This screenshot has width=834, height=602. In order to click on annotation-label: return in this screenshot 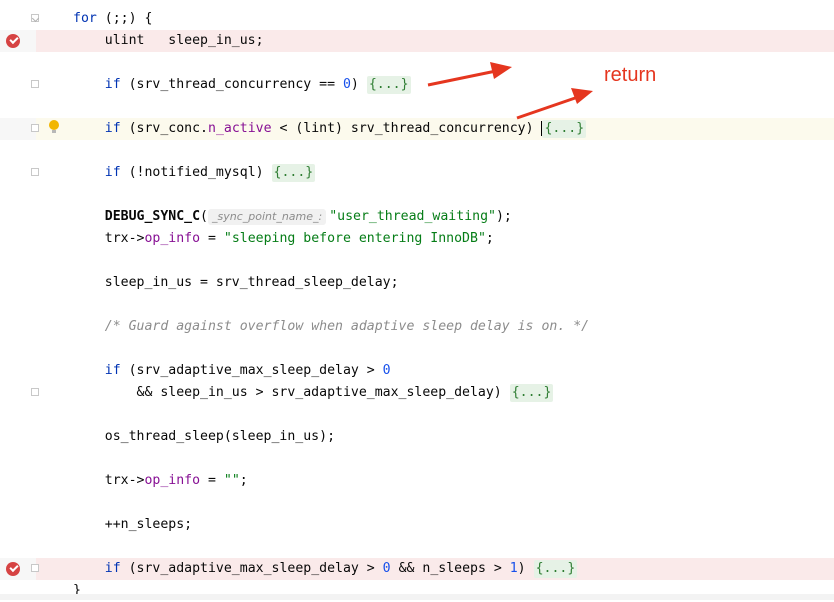, I will do `click(630, 75)`.